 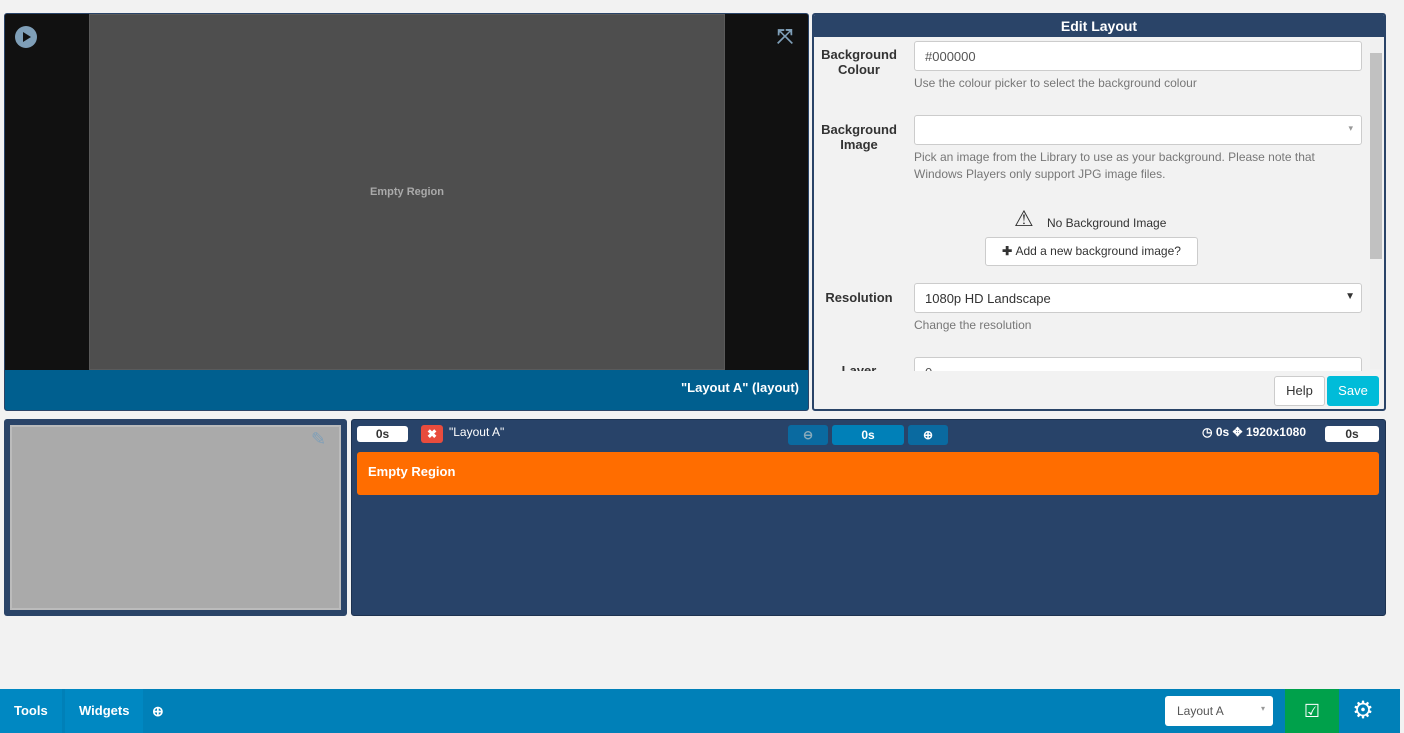 I want to click on add-bg-image-button: ✚ Add a new background image?, so click(x=1091, y=251).